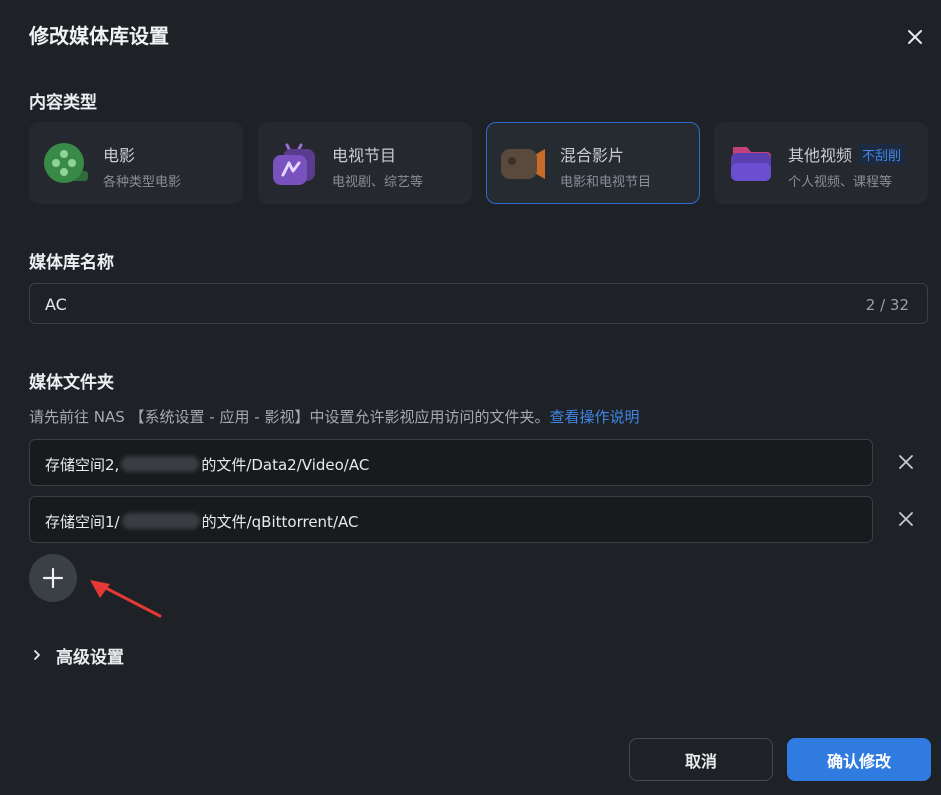 The width and height of the screenshot is (941, 795). Describe the element at coordinates (594, 417) in the screenshot. I see `help-link: 查看操作说明` at that location.